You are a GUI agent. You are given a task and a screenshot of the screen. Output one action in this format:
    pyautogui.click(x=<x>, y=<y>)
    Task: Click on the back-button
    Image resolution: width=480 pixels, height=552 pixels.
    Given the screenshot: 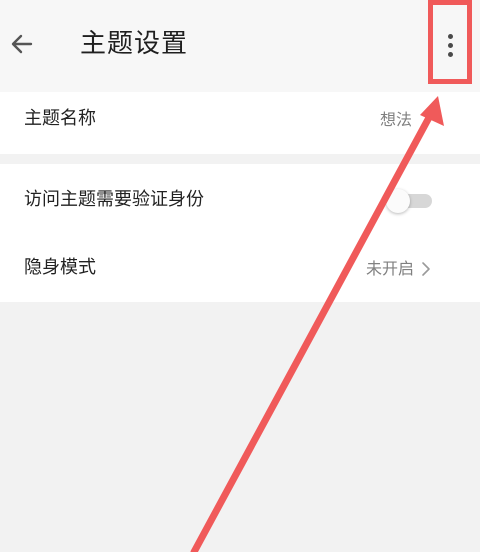 What is the action you would take?
    pyautogui.click(x=22, y=44)
    